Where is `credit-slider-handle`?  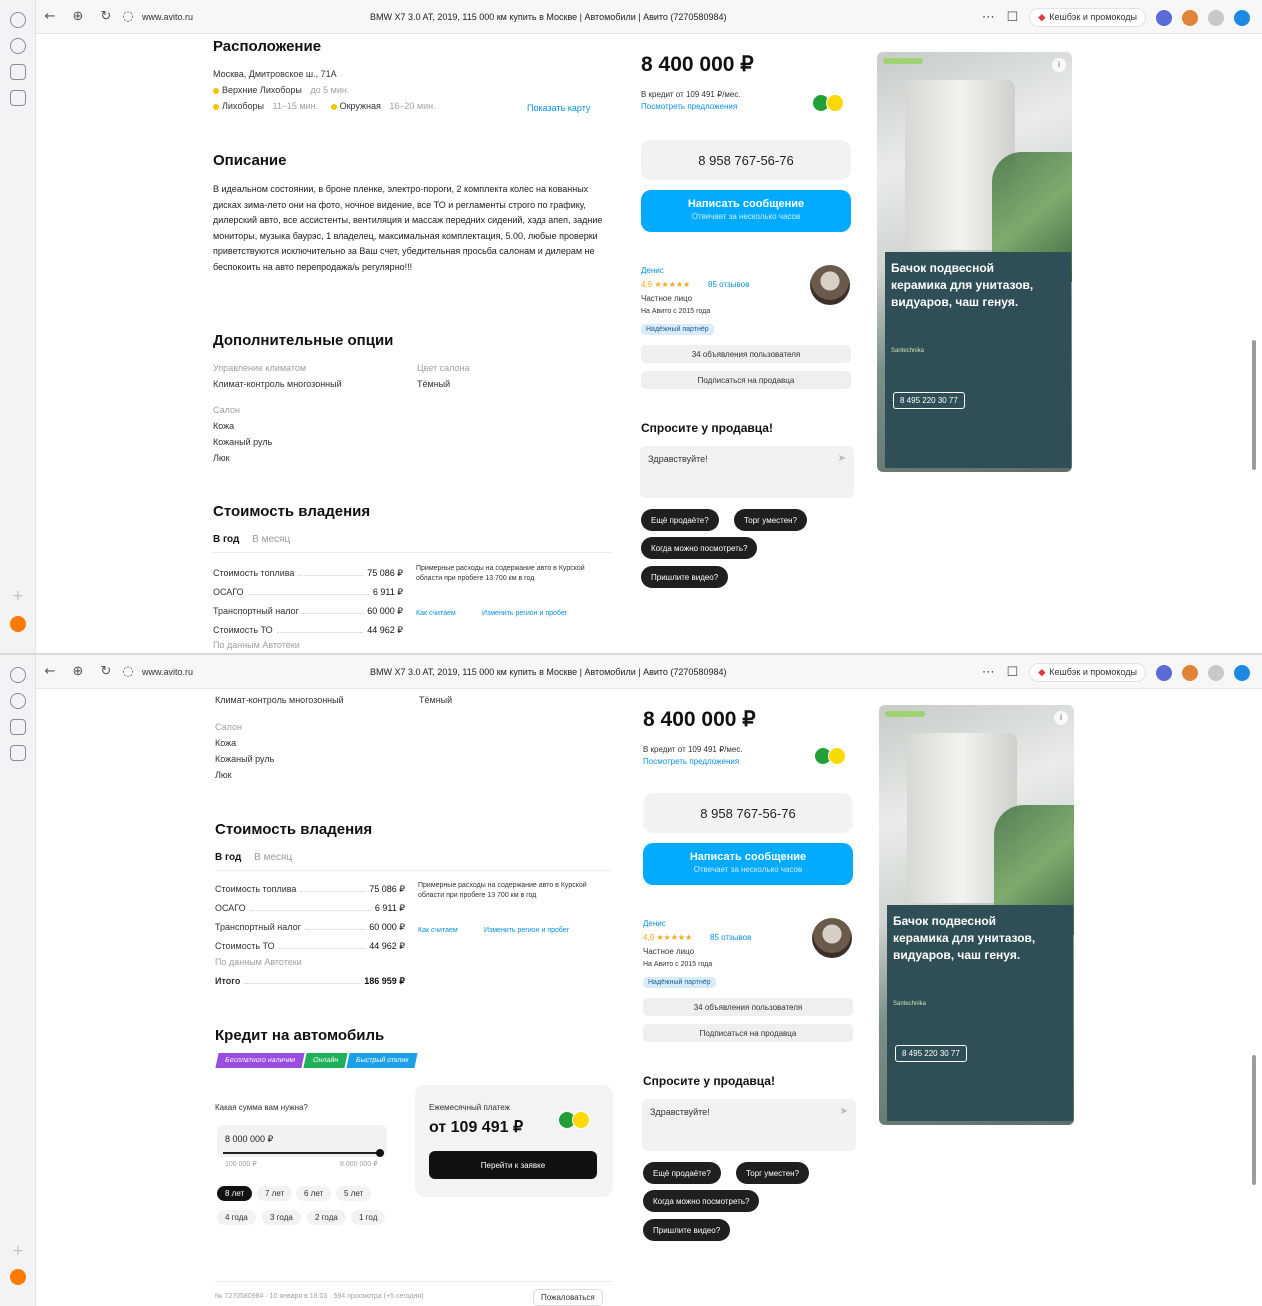
credit-slider-handle is located at coordinates (379, 1153).